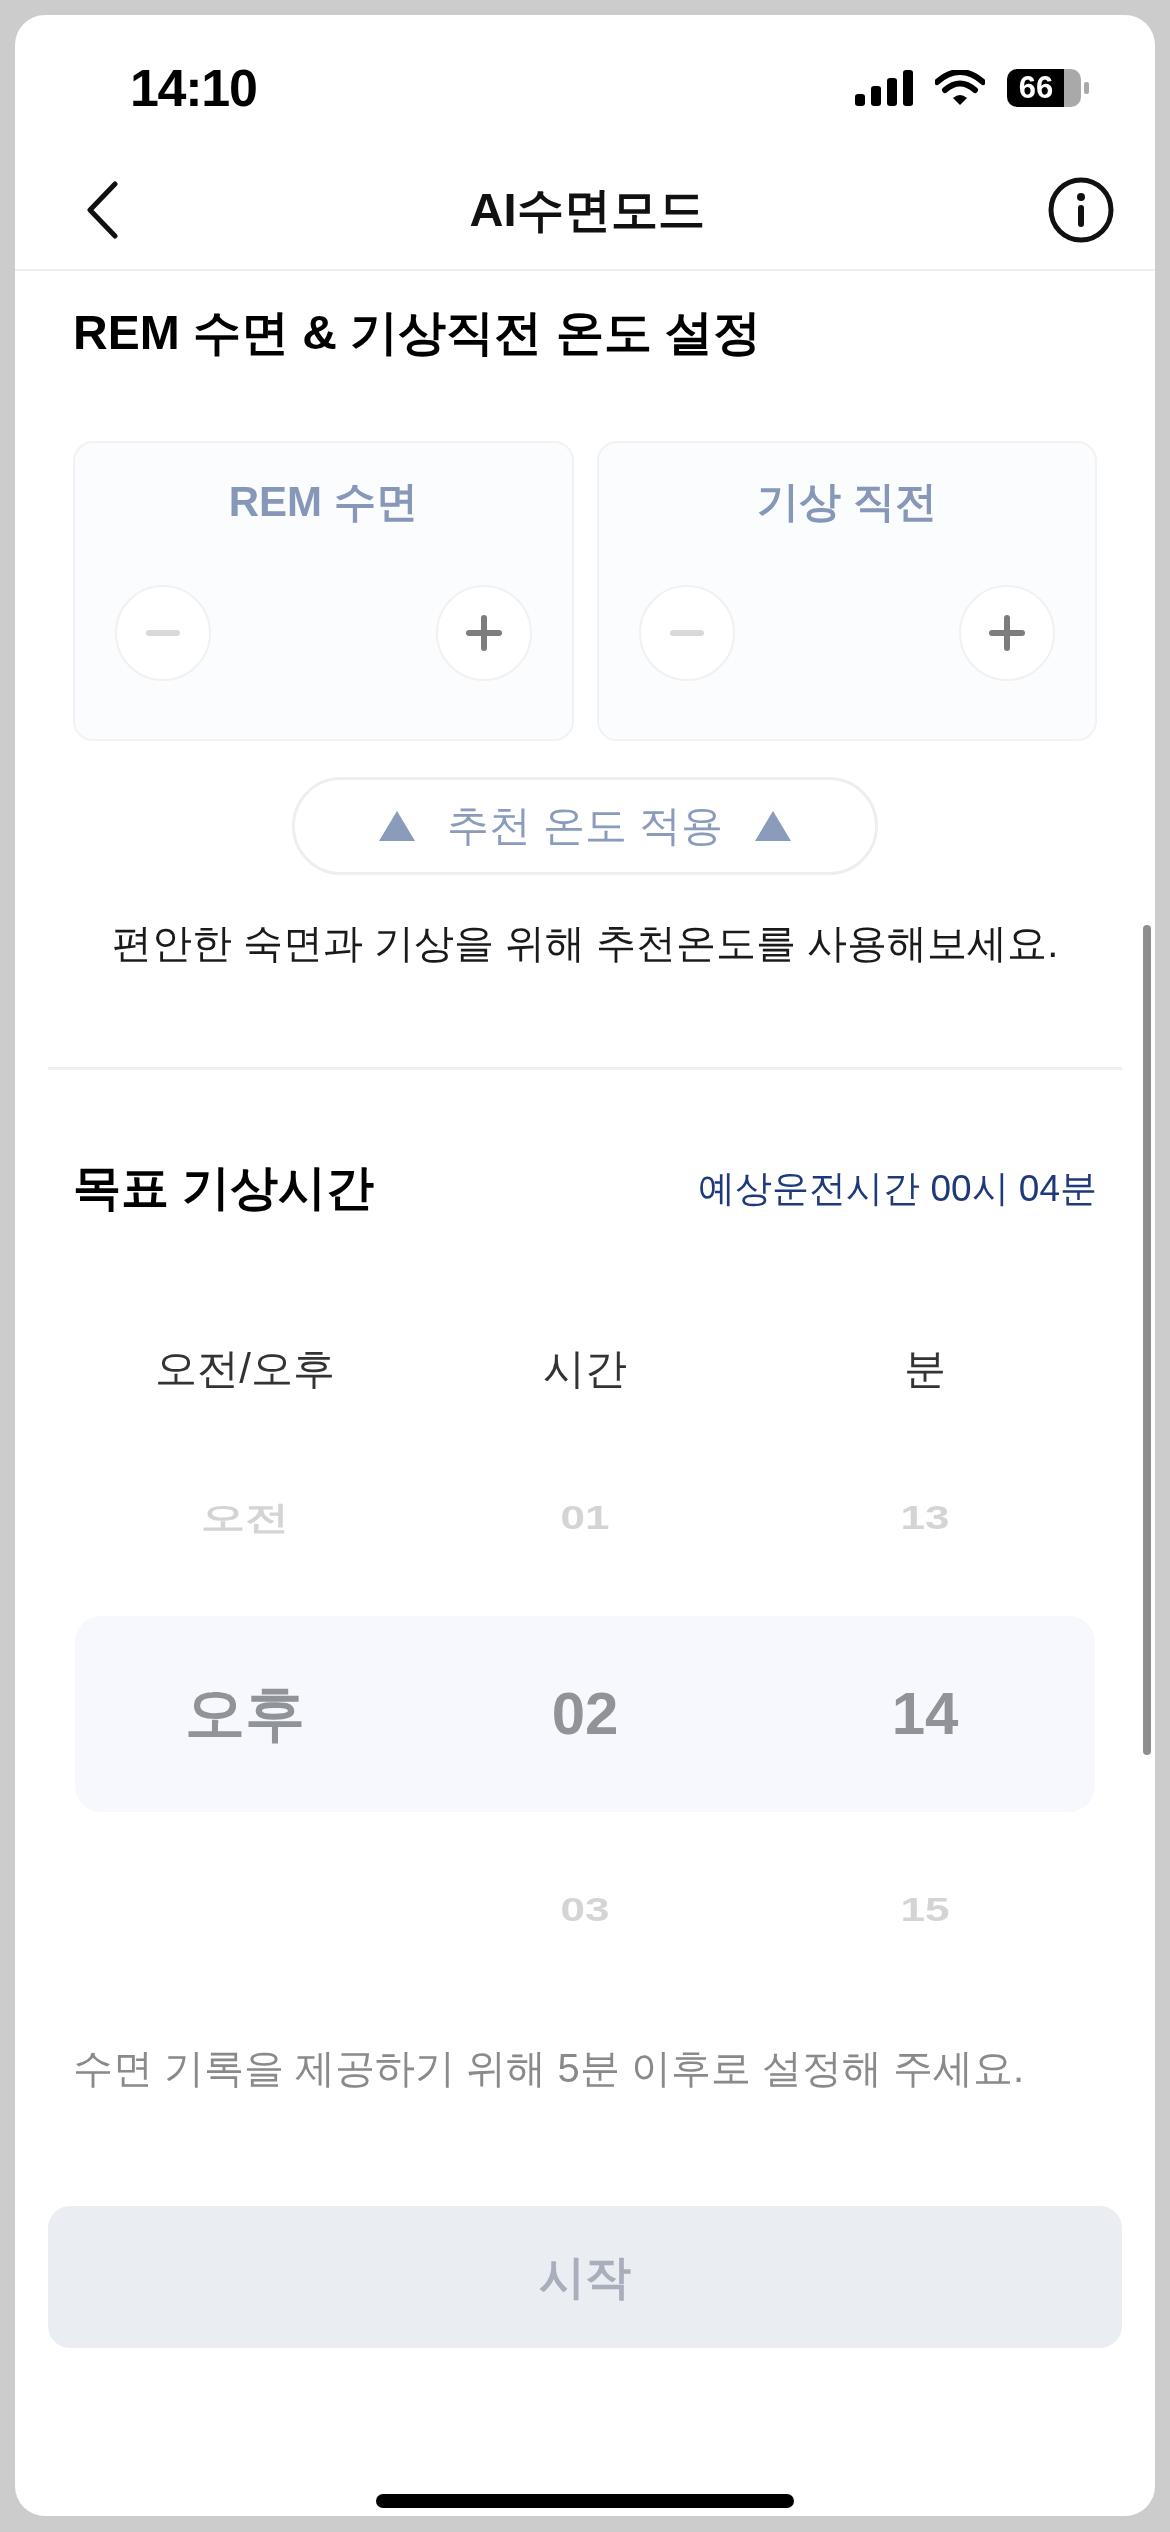  I want to click on wake-time-note: 수면 기록을 제공하기 위해 5분 이후로 설정해 주세요., so click(549, 2068).